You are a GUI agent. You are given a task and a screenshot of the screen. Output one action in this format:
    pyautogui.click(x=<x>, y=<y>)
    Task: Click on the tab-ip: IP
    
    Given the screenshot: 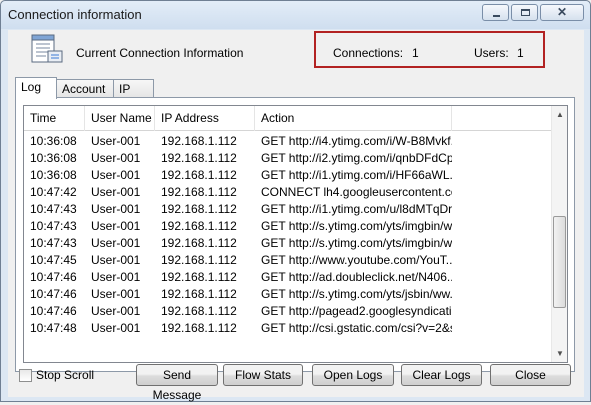 What is the action you would take?
    pyautogui.click(x=133, y=88)
    